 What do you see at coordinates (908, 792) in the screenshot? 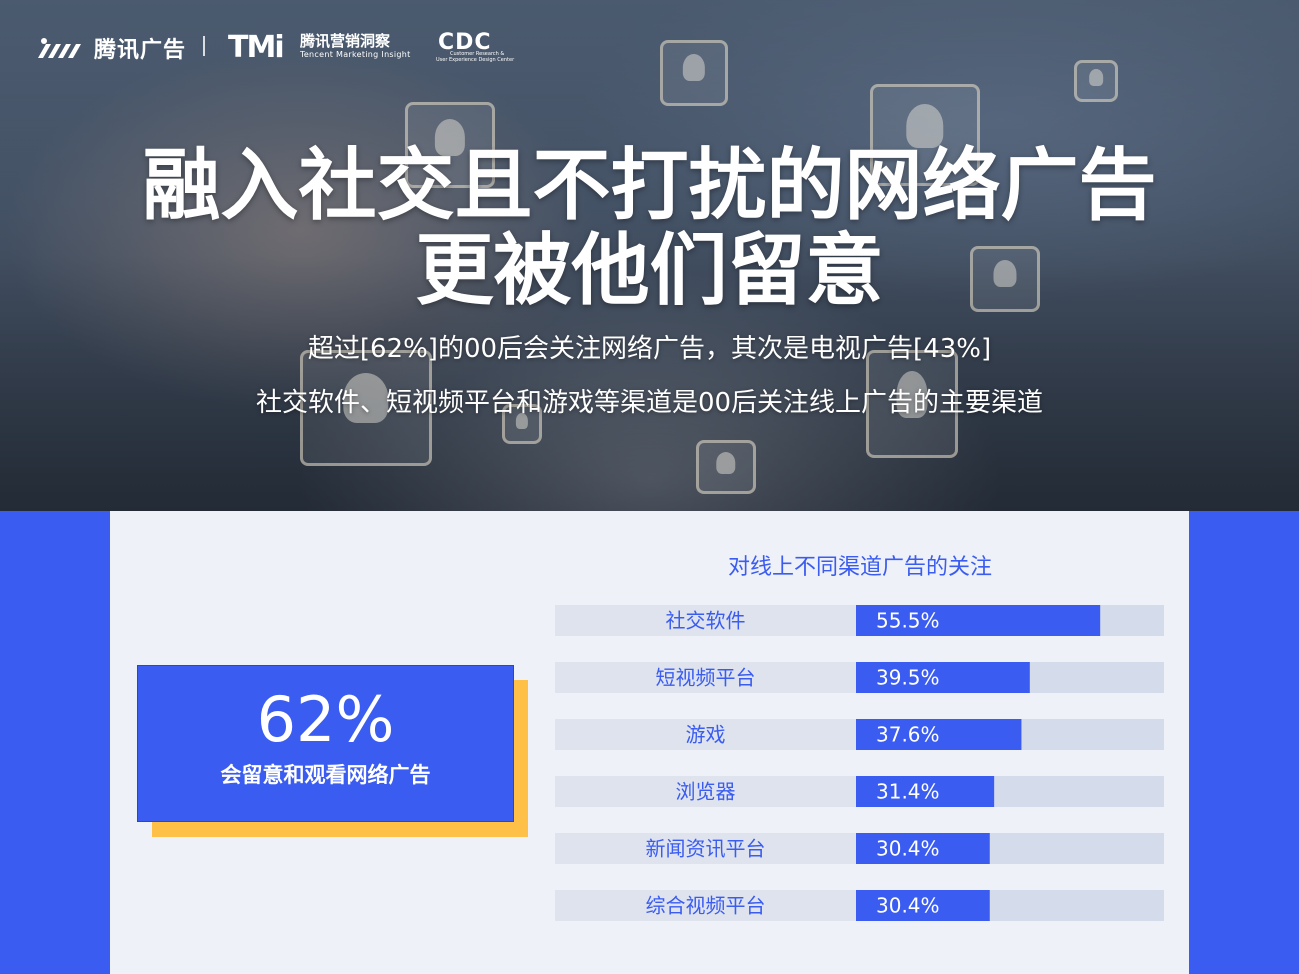
I see `value-label: 31.4%` at bounding box center [908, 792].